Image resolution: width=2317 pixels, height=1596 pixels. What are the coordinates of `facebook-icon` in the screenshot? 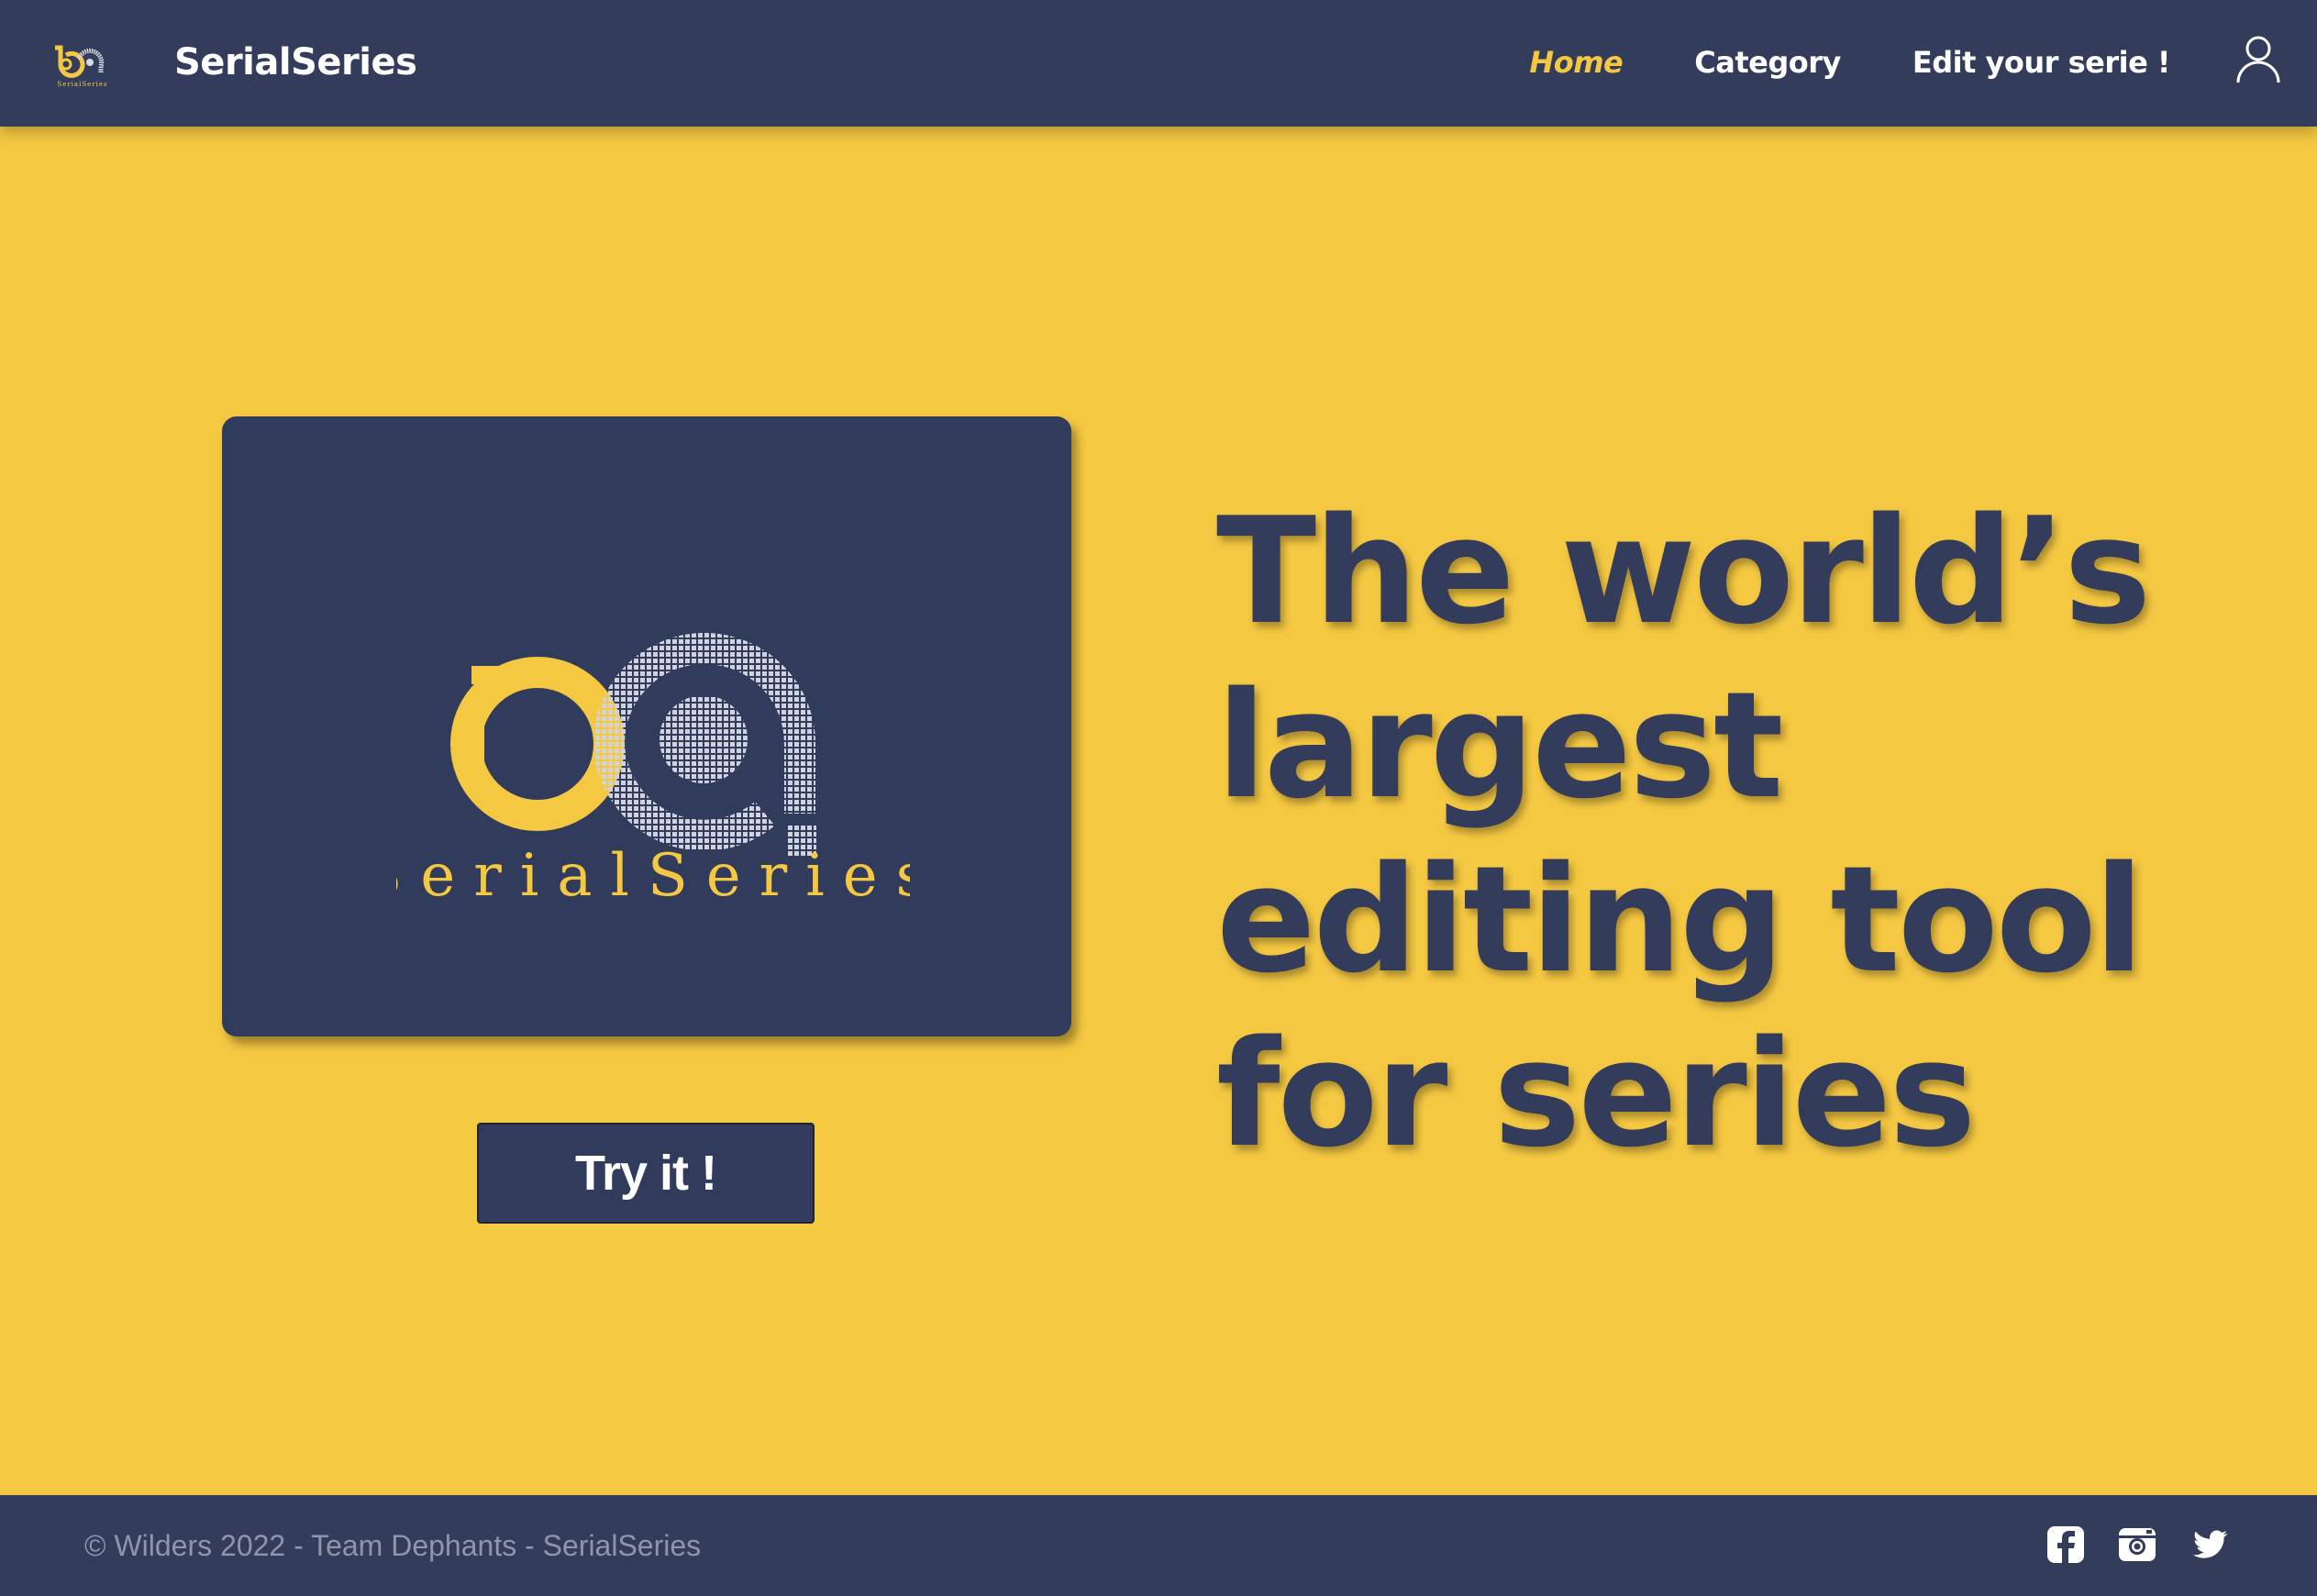 It's located at (2065, 1544).